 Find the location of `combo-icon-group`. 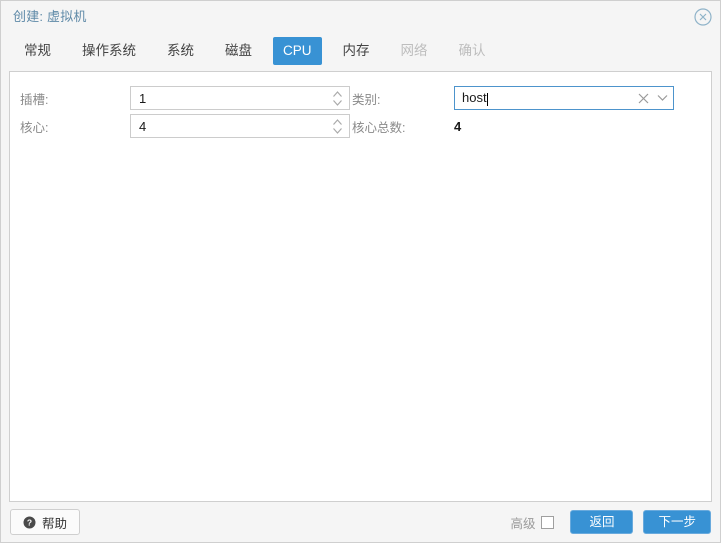

combo-icon-group is located at coordinates (653, 98).